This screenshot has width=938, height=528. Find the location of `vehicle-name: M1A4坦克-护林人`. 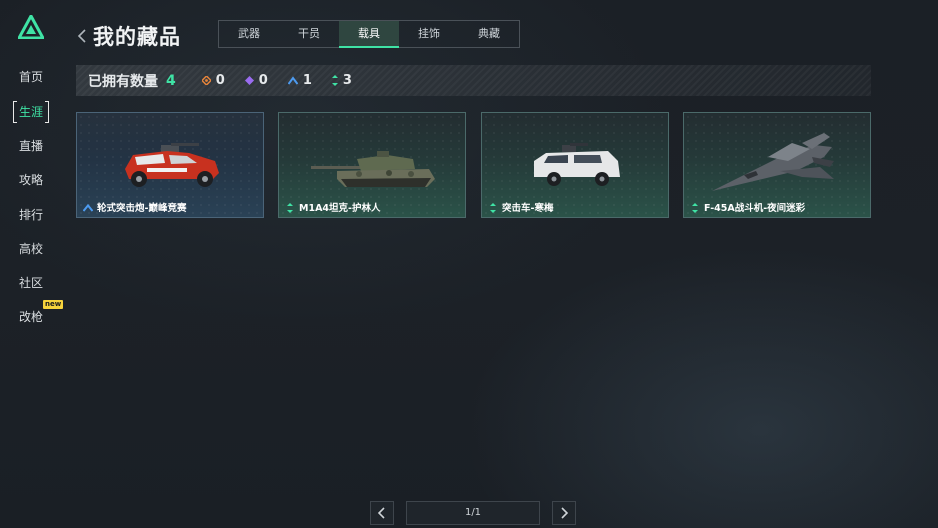

vehicle-name: M1A4坦克-护林人 is located at coordinates (340, 208).